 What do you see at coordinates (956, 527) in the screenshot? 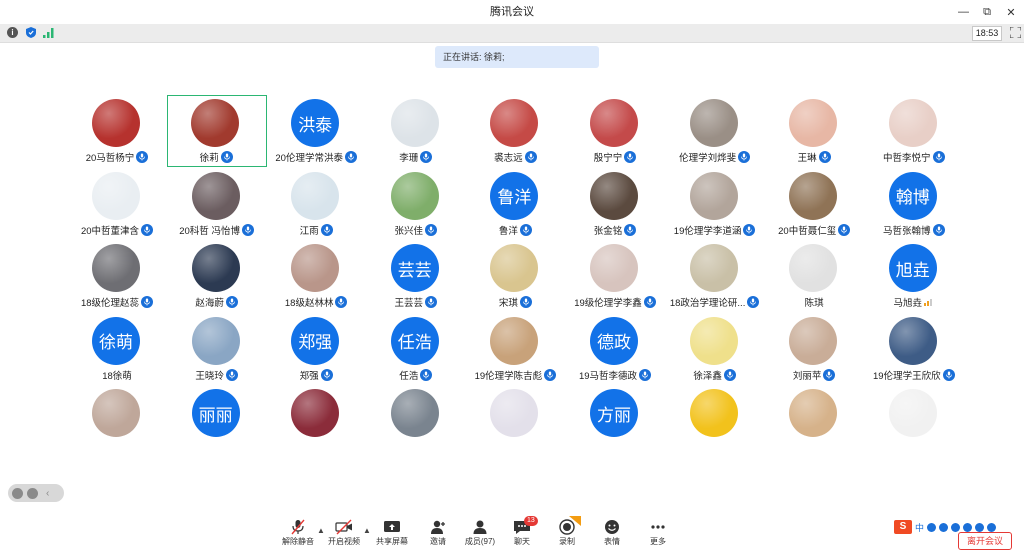
I see `ime-mic-icon` at bounding box center [956, 527].